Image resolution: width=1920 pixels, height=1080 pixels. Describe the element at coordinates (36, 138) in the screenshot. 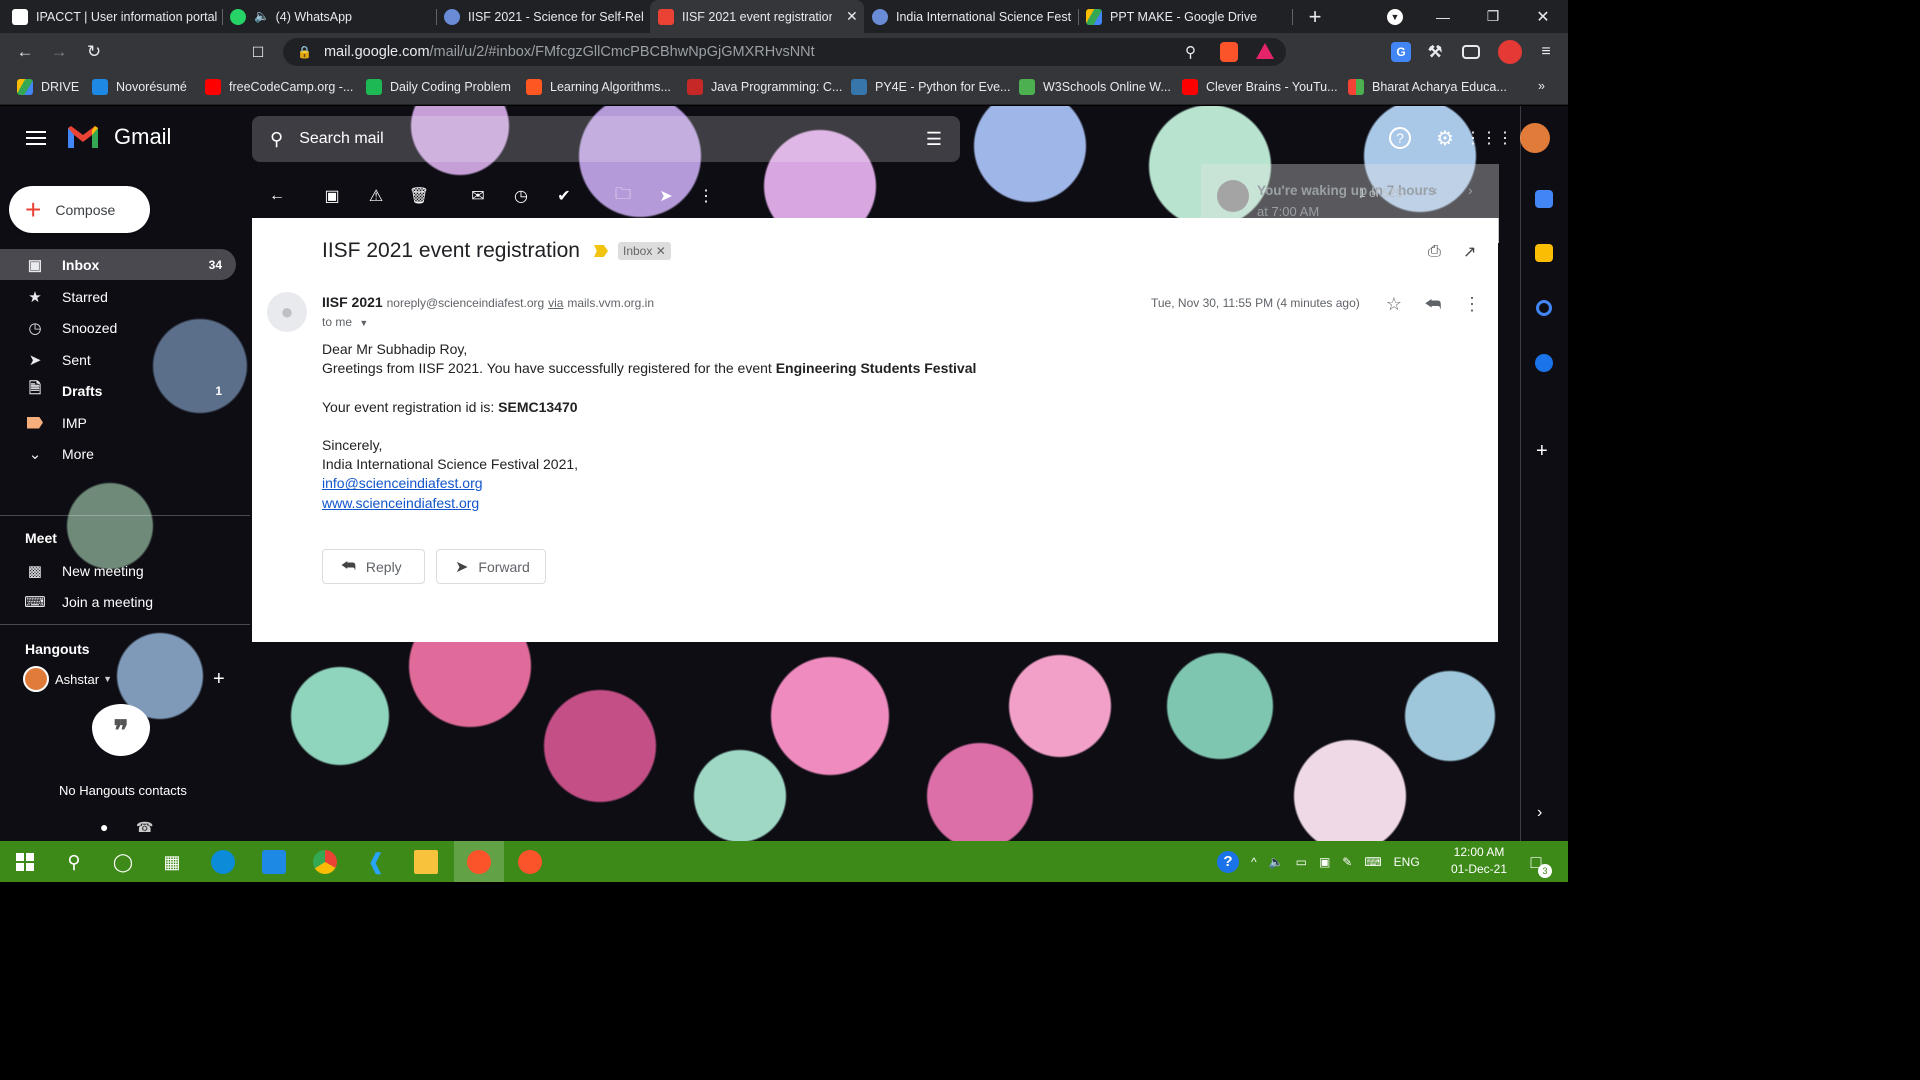

I see `main-menu-icon` at that location.